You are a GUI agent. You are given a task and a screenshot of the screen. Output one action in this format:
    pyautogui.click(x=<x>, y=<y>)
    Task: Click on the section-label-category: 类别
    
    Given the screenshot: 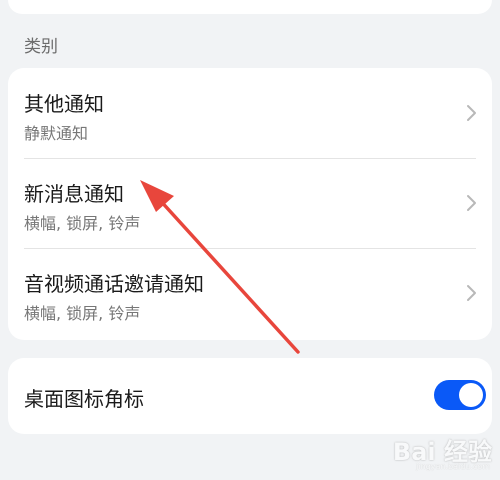 What is the action you would take?
    pyautogui.click(x=41, y=47)
    